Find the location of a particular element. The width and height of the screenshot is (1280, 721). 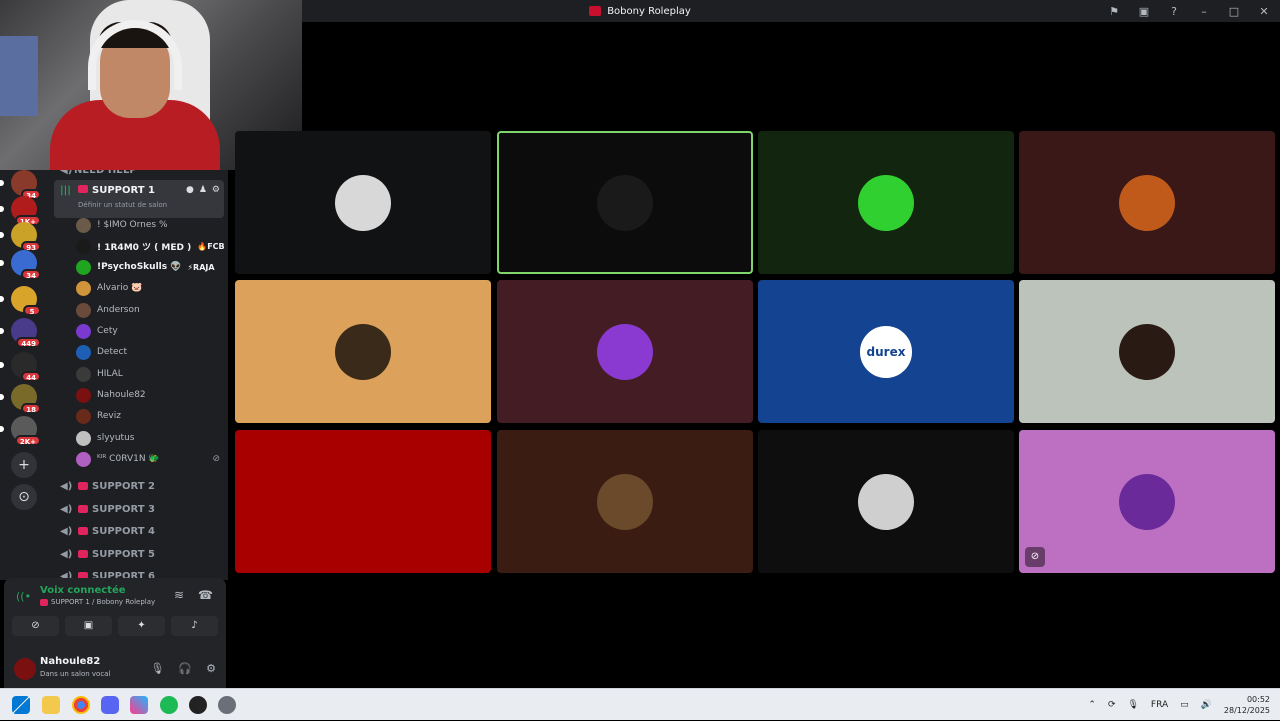

camera-off-button: ⊘ is located at coordinates (35, 626).